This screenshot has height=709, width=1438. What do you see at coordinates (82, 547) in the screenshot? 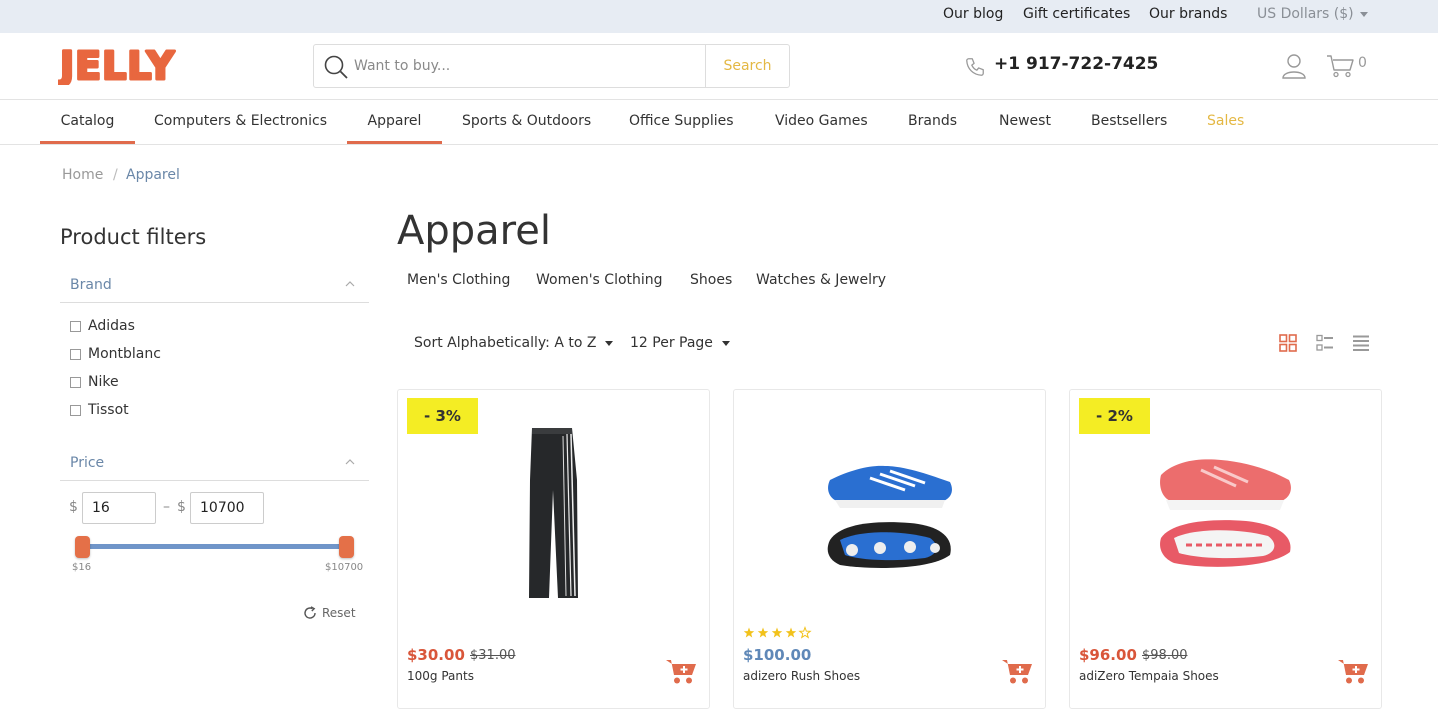
I see `price-slider-min-handle` at bounding box center [82, 547].